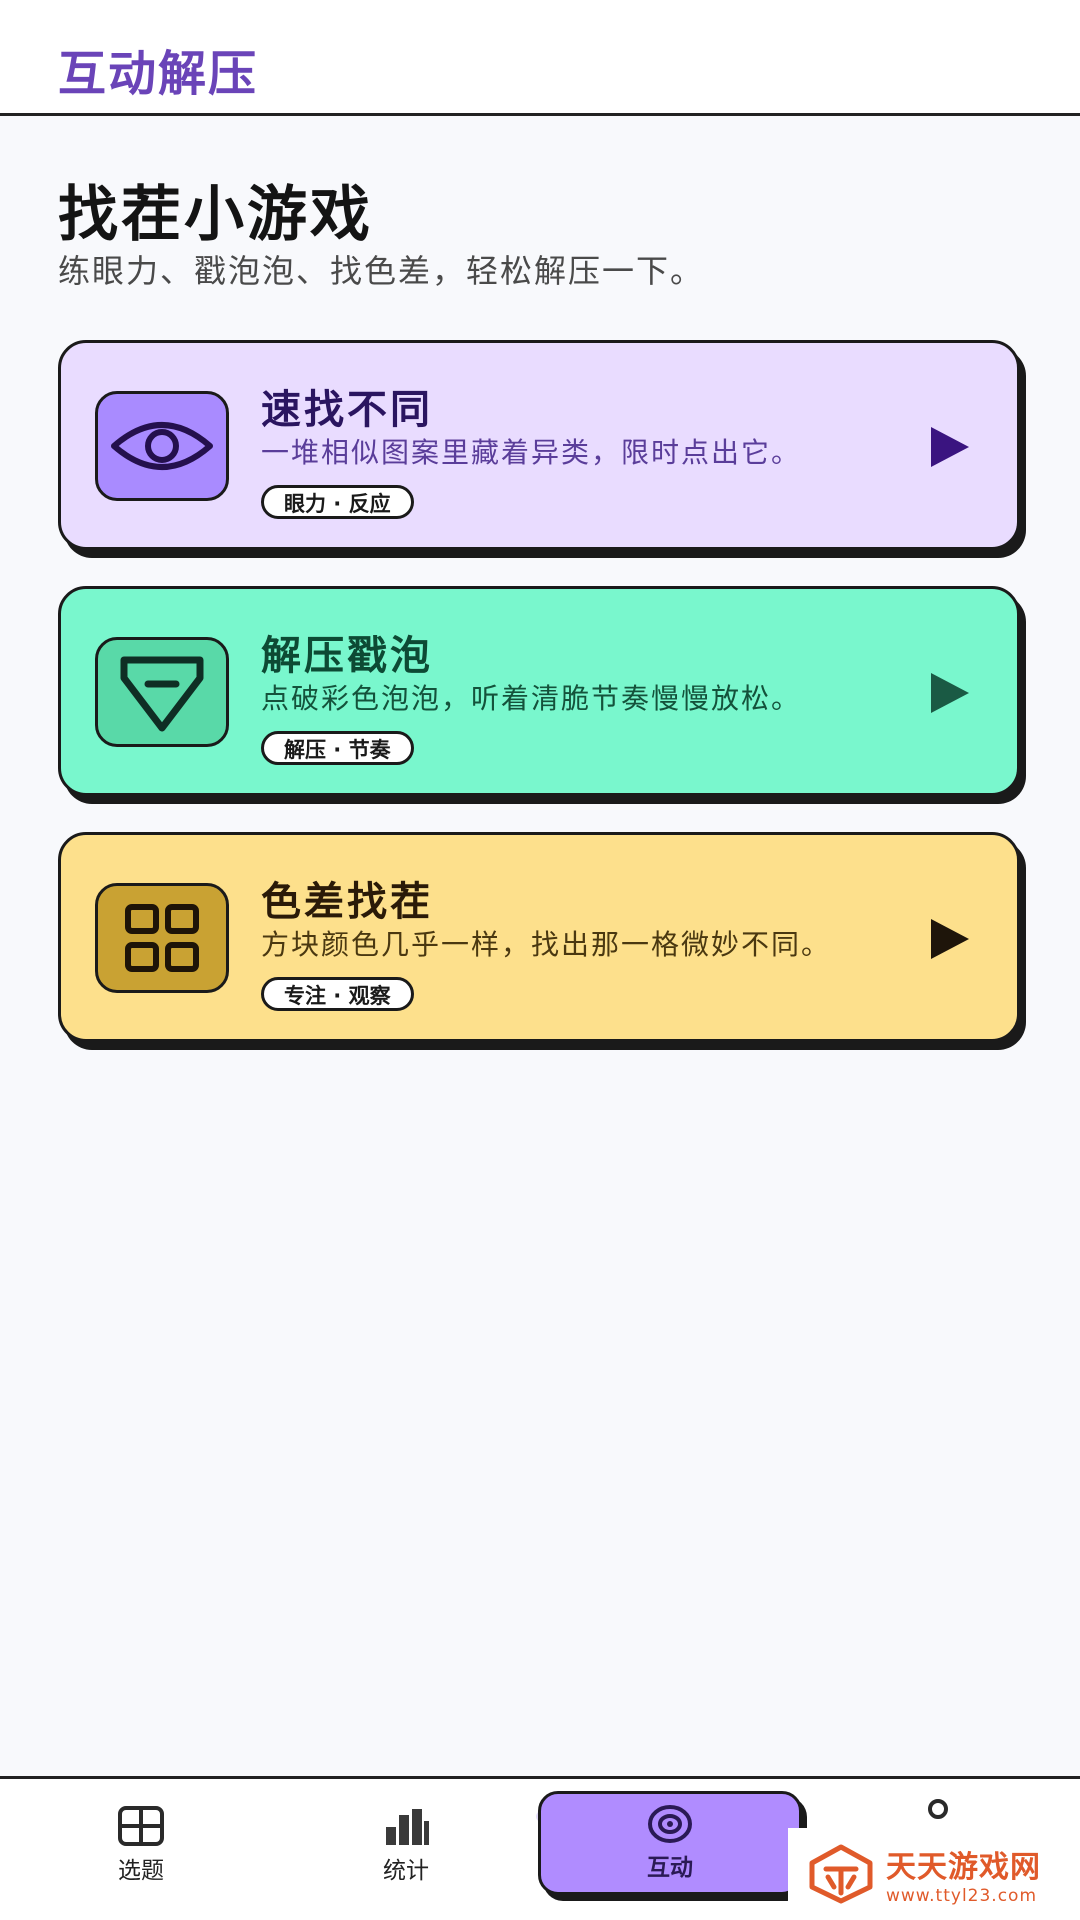  Describe the element at coordinates (670, 1868) in the screenshot. I see `nav-label: 互动` at that location.